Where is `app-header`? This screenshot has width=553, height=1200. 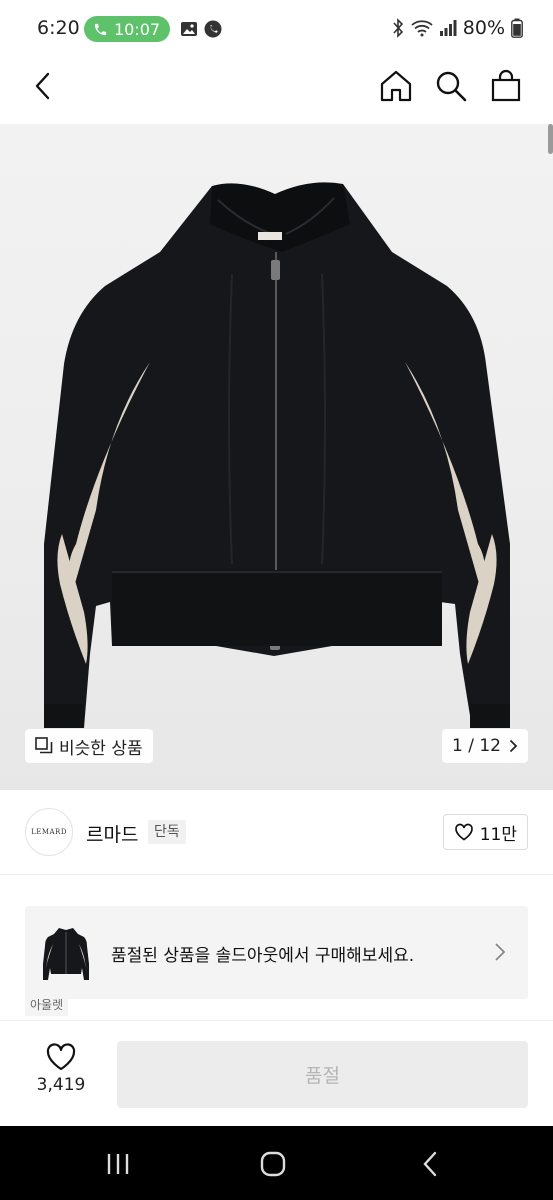 app-header is located at coordinates (276, 91).